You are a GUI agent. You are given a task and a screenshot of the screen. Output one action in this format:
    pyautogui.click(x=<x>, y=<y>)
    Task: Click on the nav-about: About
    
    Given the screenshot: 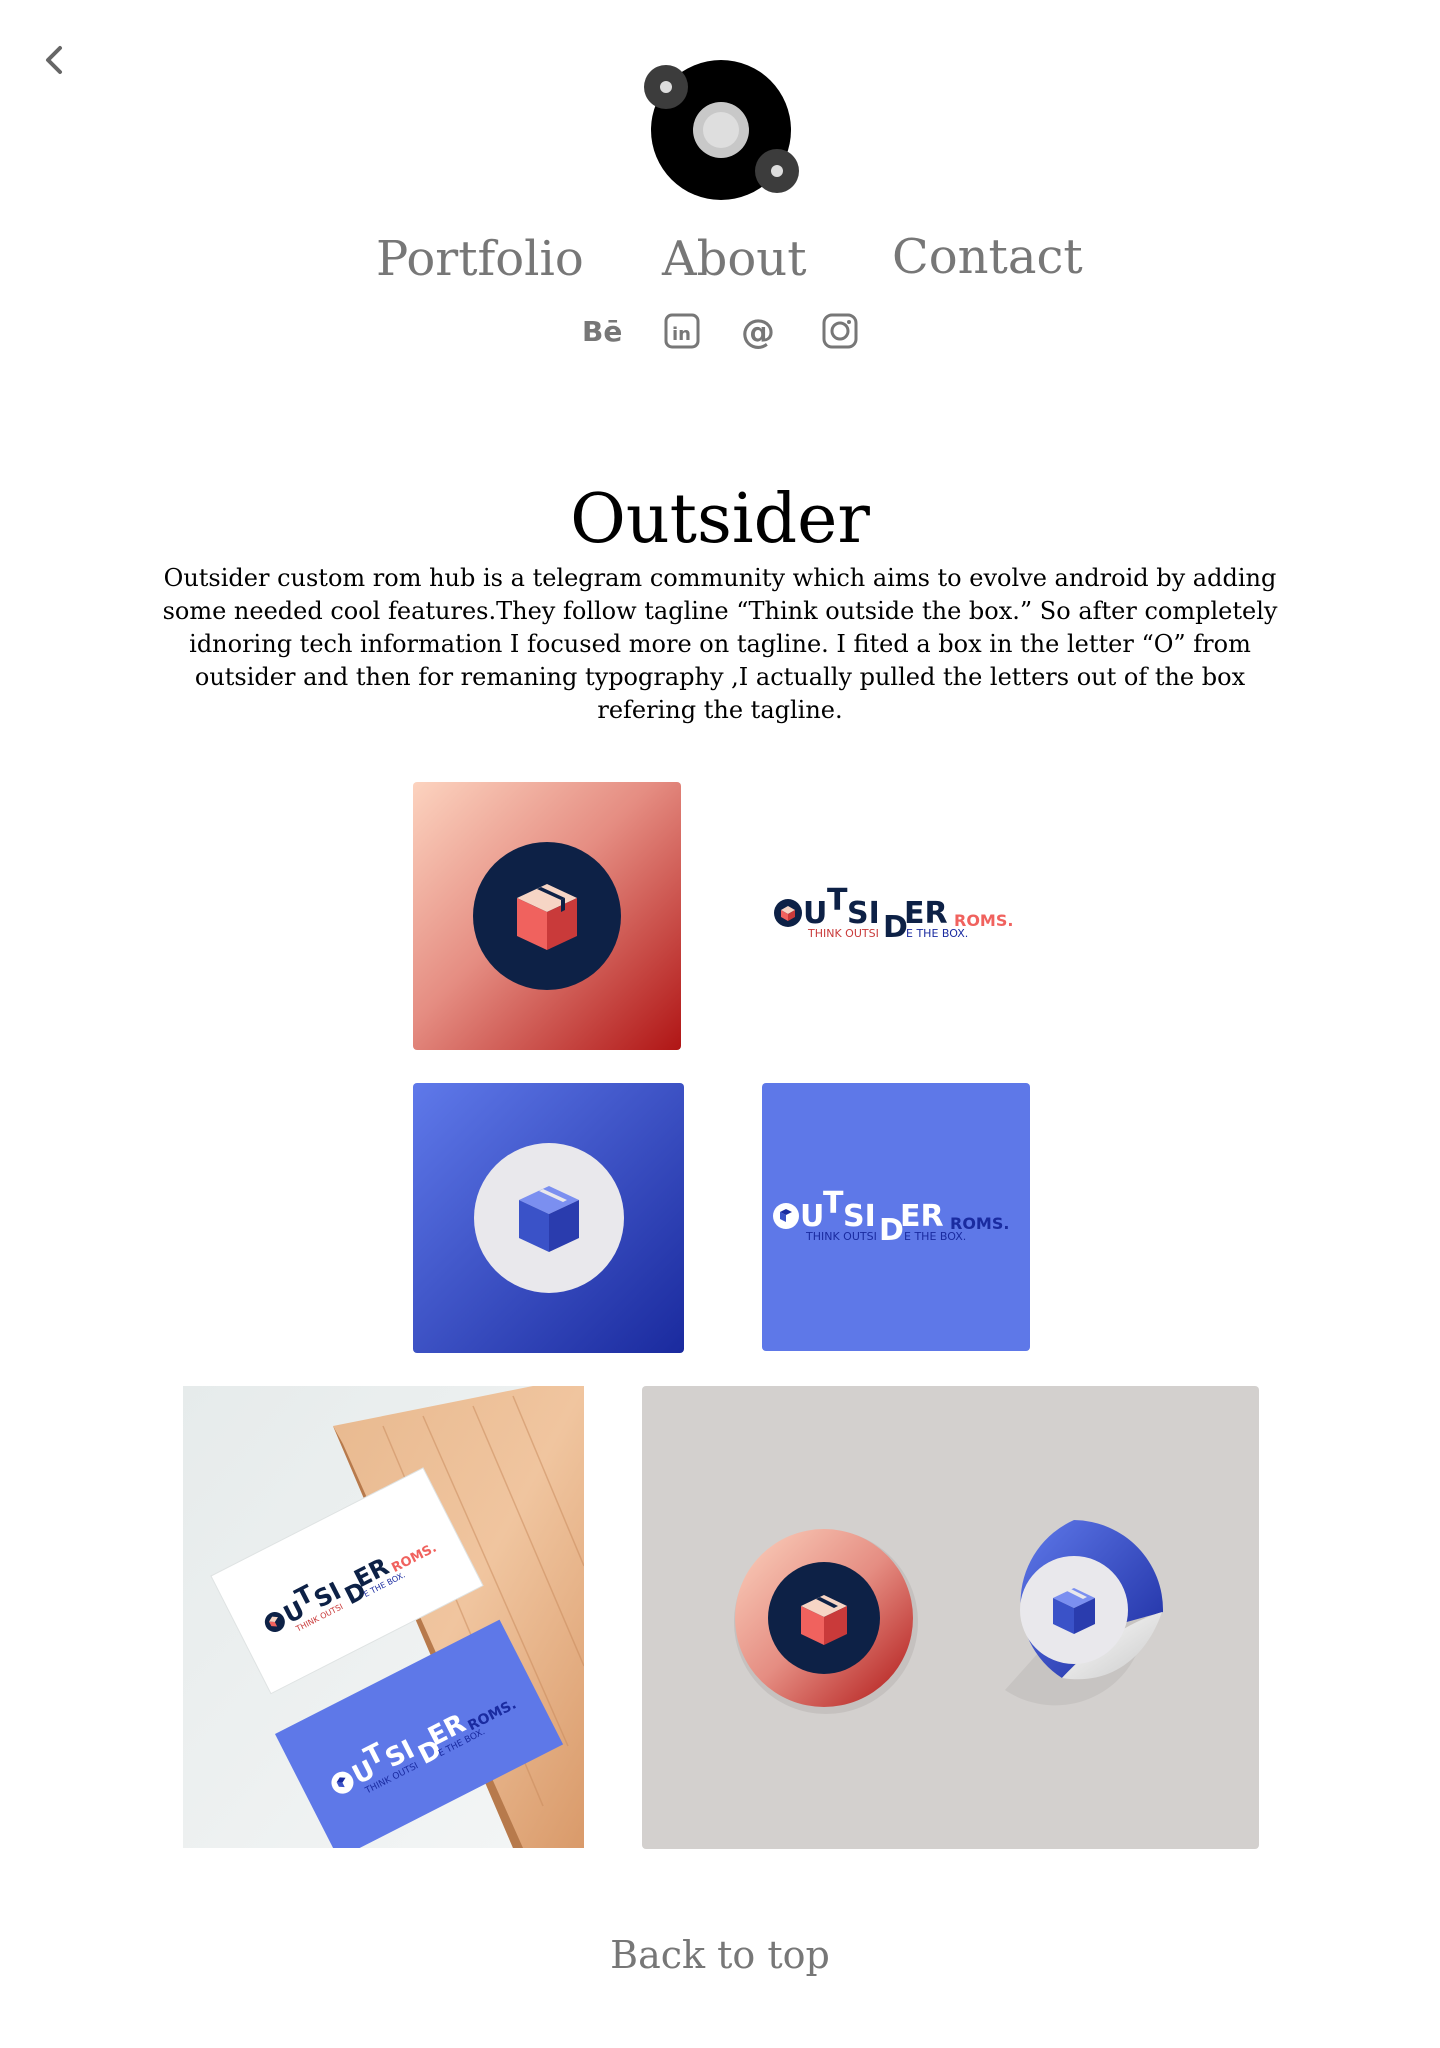 What is the action you would take?
    pyautogui.click(x=734, y=259)
    